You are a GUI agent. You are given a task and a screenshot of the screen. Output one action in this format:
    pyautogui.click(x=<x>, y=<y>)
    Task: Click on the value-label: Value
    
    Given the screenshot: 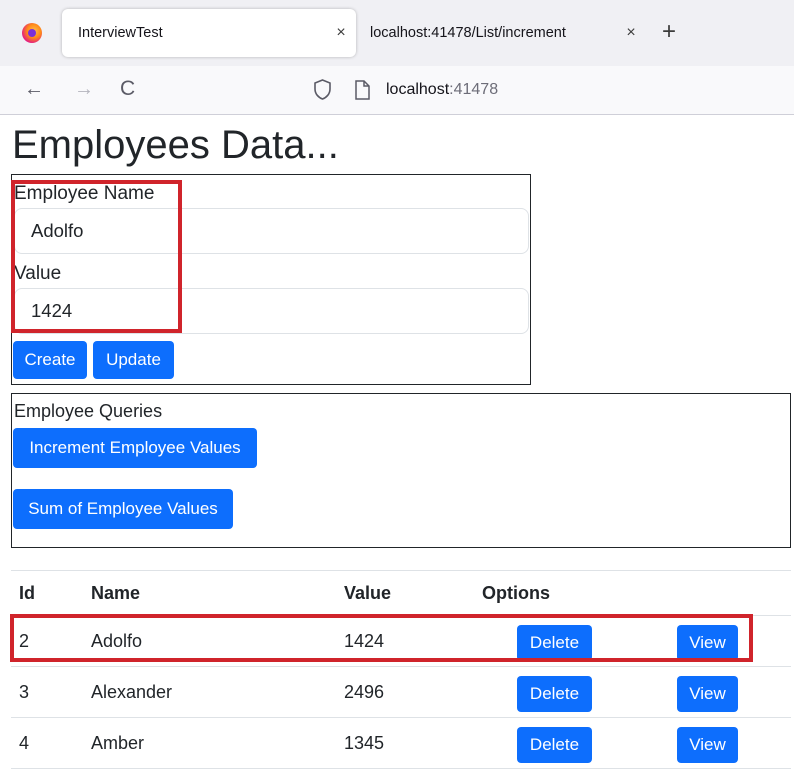 What is the action you would take?
    pyautogui.click(x=38, y=273)
    